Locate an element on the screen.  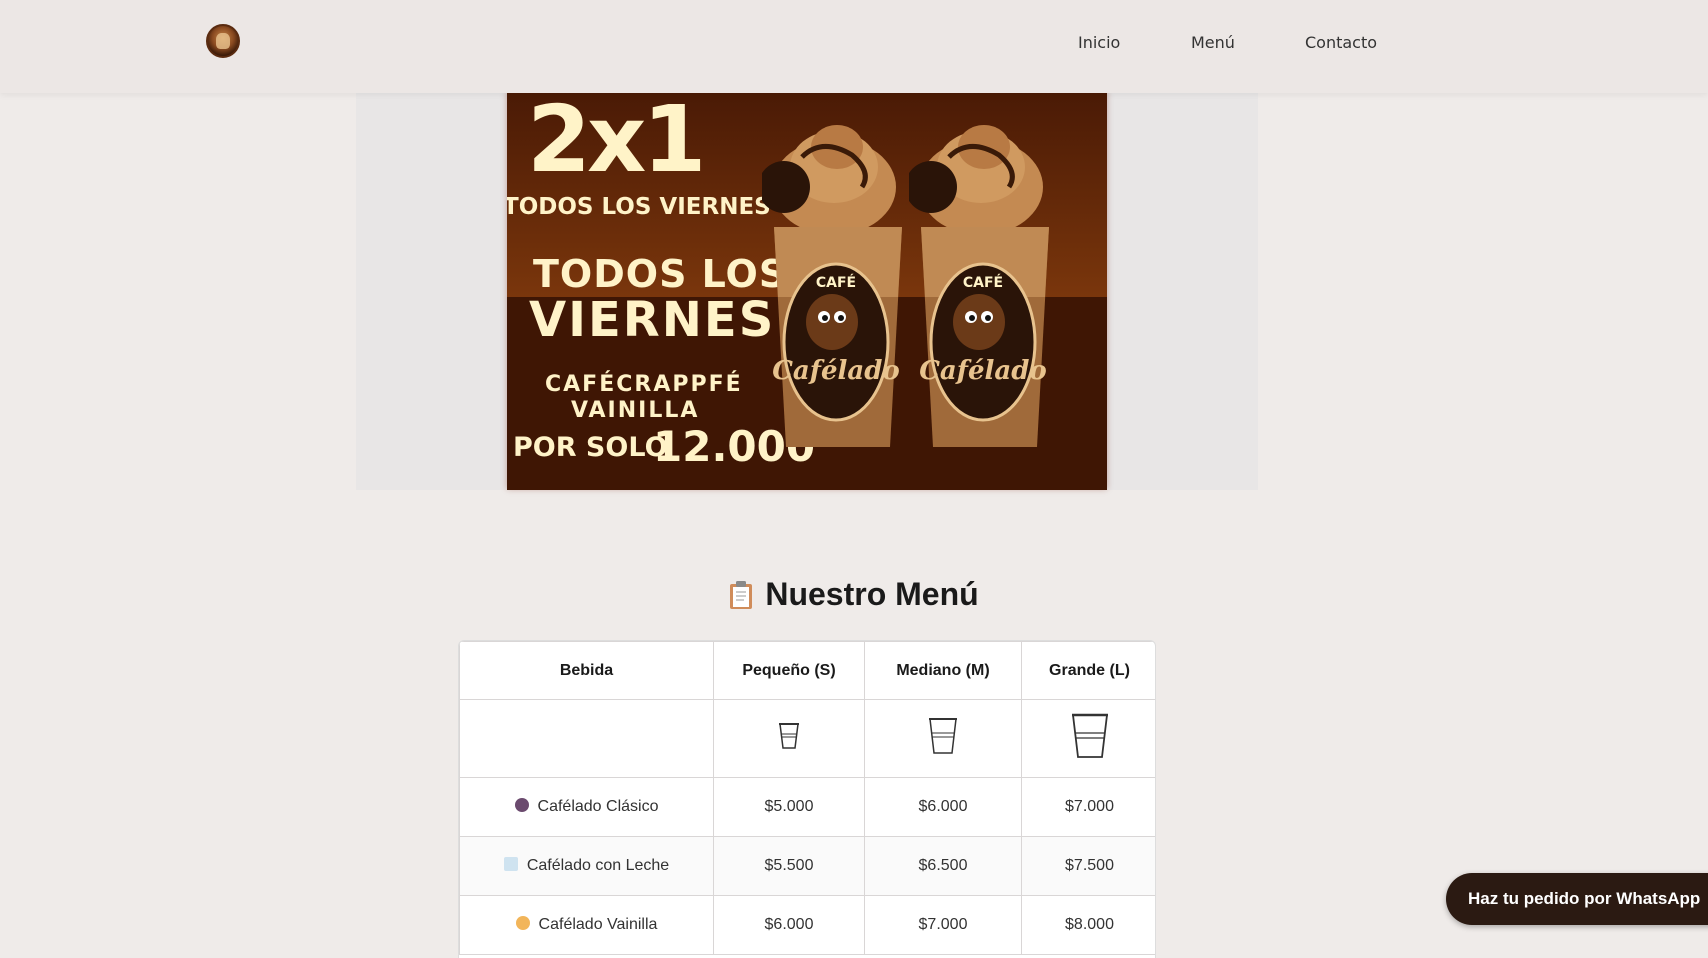
table-row: Cafélado Clásico $5.000 $6.000 $7.000 is located at coordinates (807, 807).